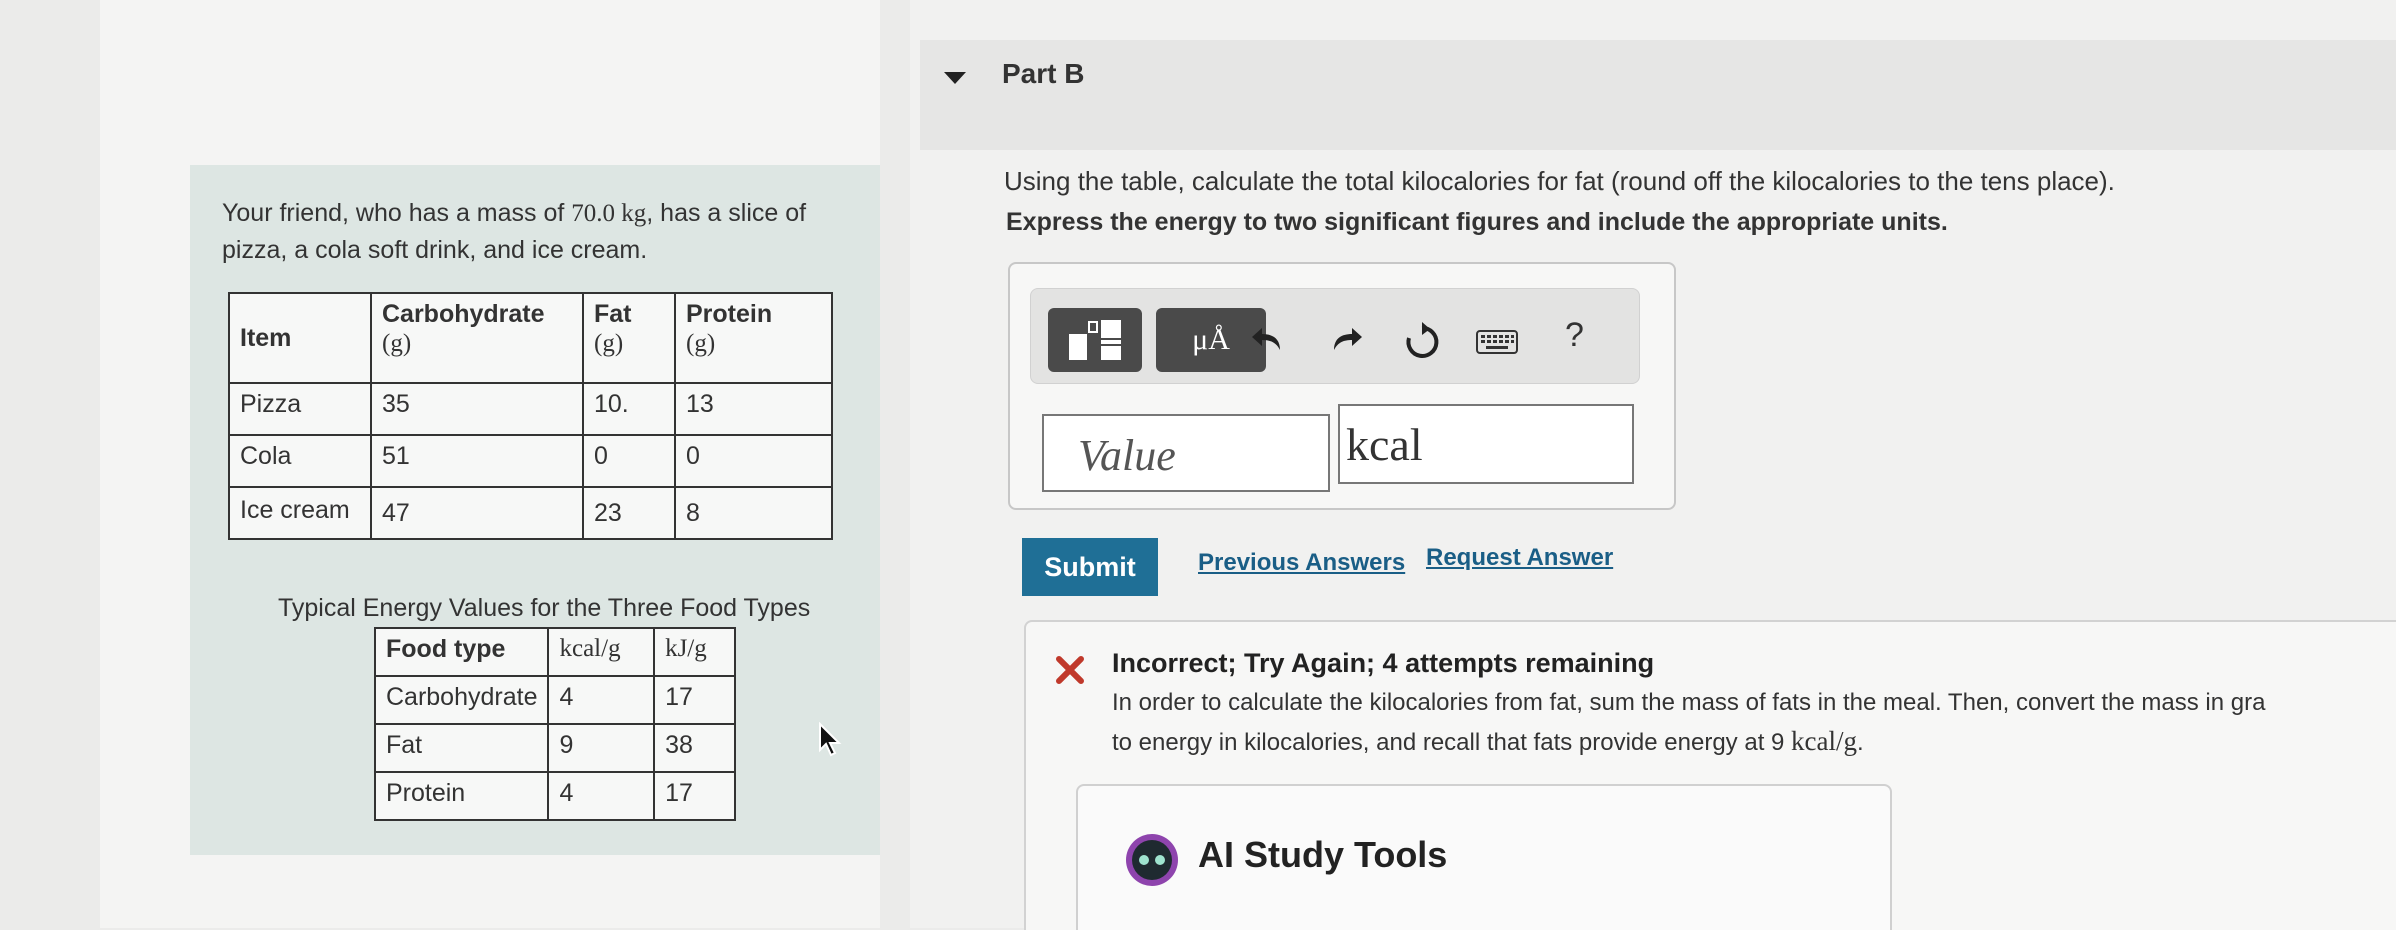 Image resolution: width=2396 pixels, height=930 pixels. I want to click on cell-fat: 23, so click(629, 513).